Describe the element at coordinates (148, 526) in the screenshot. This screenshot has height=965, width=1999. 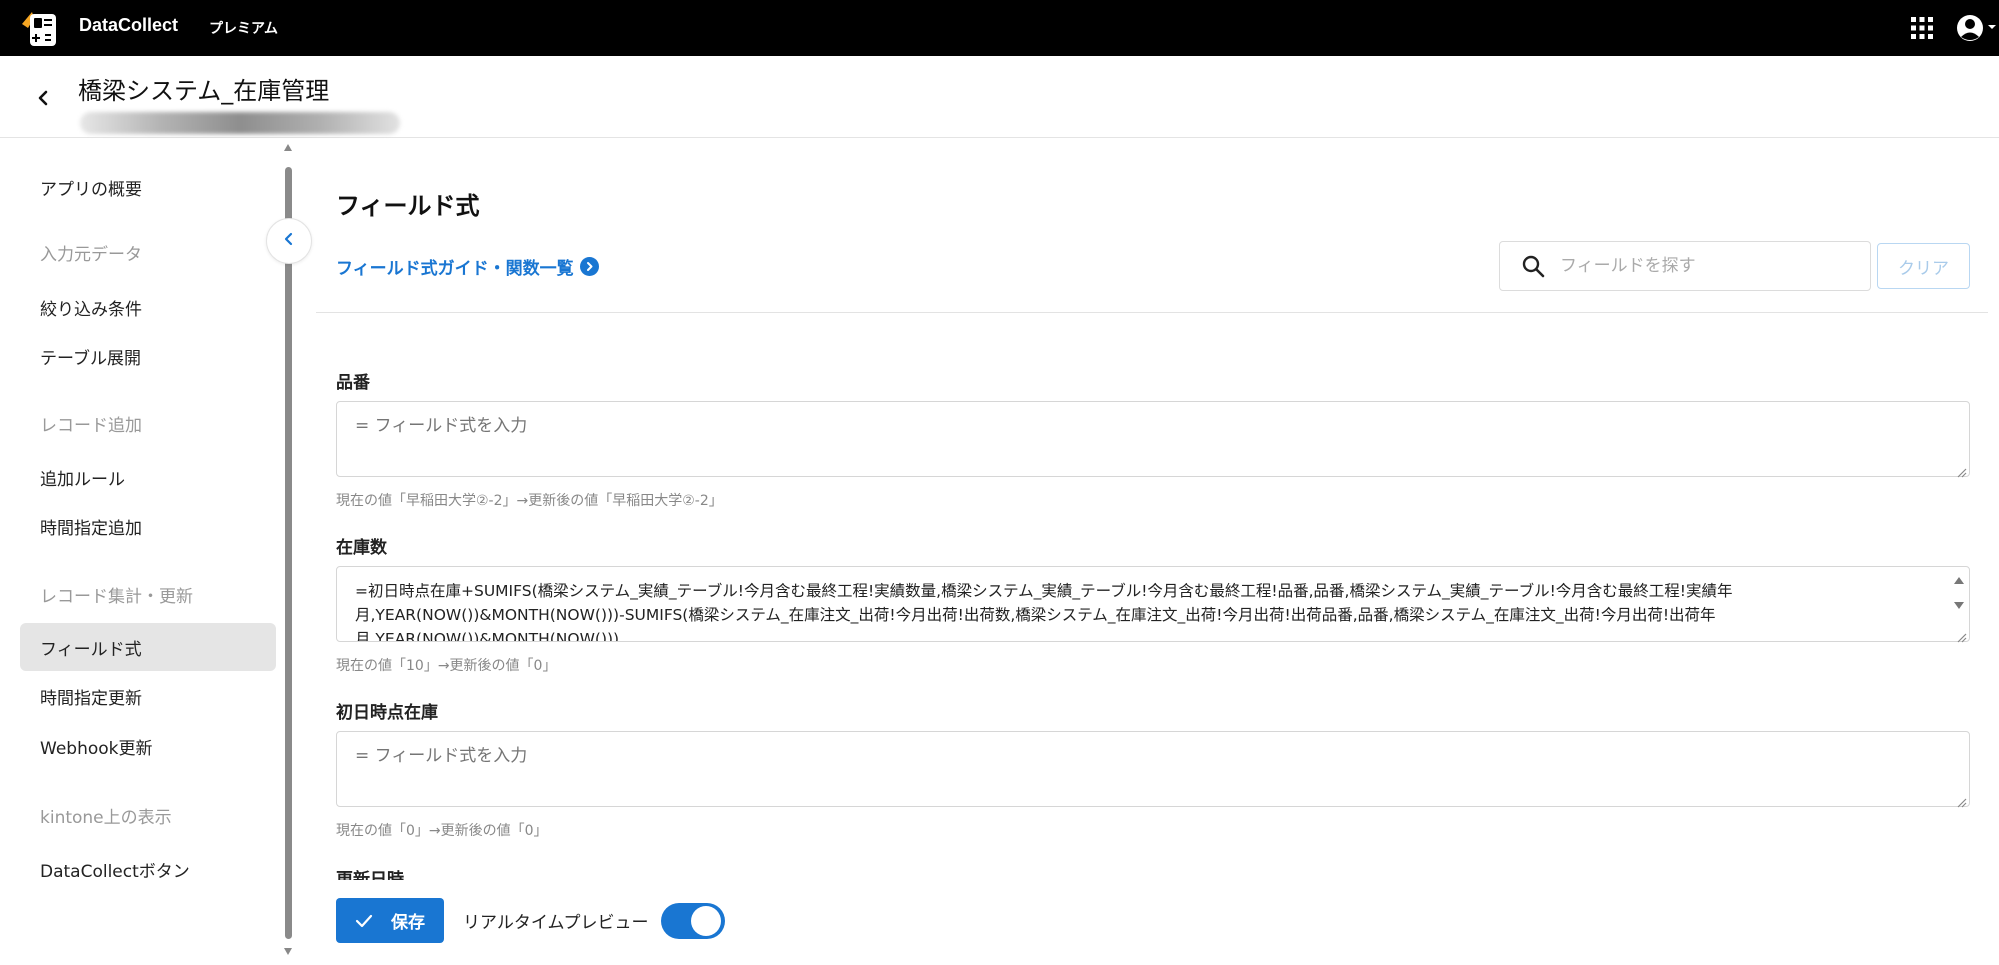
I see `sidebar-item: 時間指定追加` at that location.